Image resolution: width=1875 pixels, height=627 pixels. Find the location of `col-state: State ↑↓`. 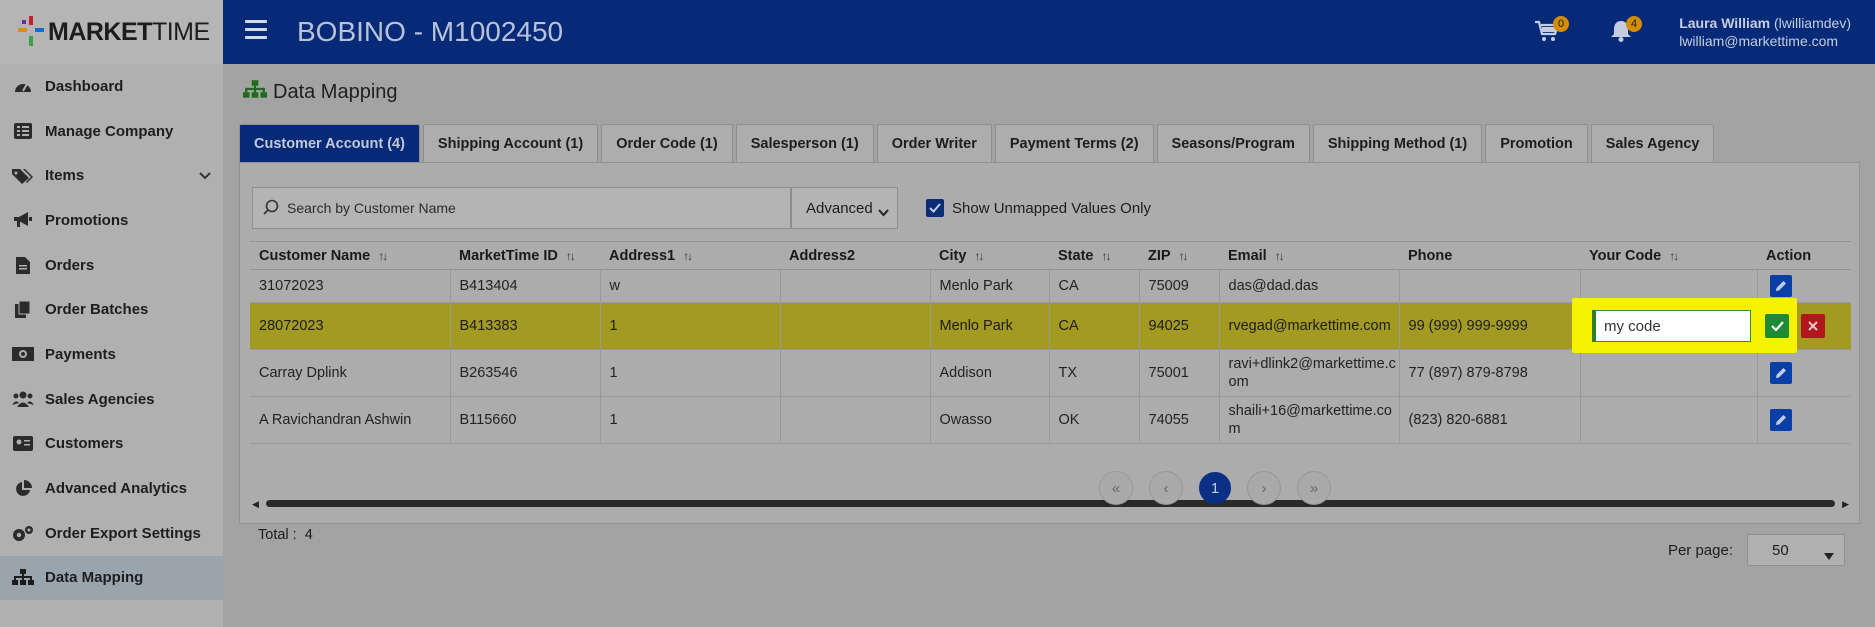

col-state: State ↑↓ is located at coordinates (1094, 255).